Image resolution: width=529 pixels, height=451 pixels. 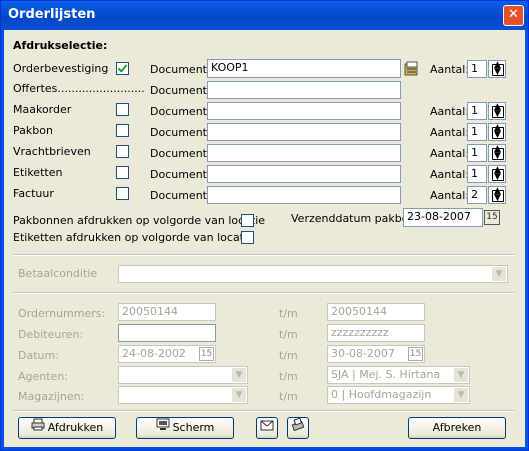 I want to click on monitor-icon, so click(x=163, y=428).